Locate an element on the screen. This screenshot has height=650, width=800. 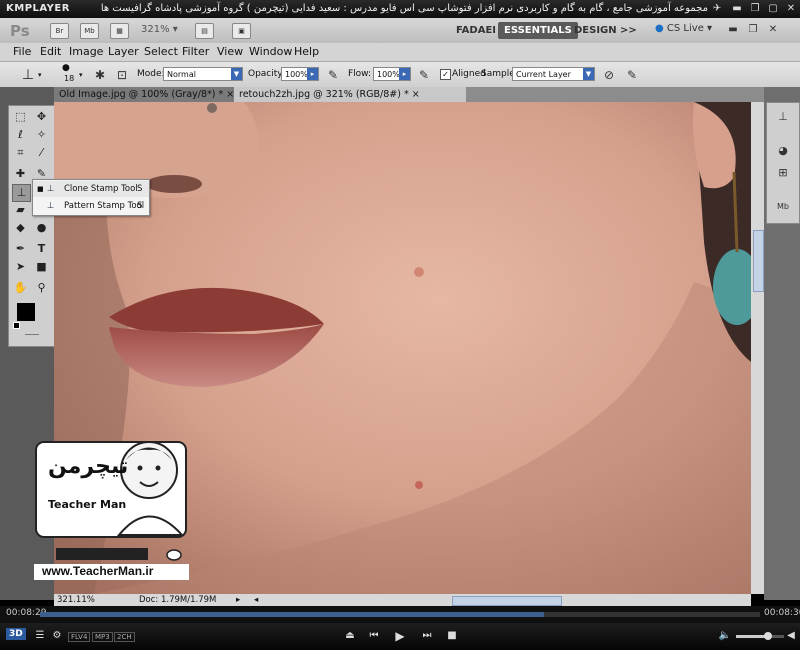
workspace-essentials: ESSENTIALS is located at coordinates (538, 30).